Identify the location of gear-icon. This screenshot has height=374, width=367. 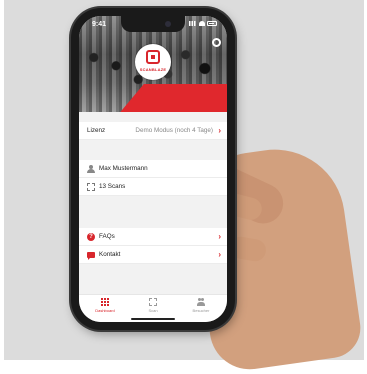
(216, 42).